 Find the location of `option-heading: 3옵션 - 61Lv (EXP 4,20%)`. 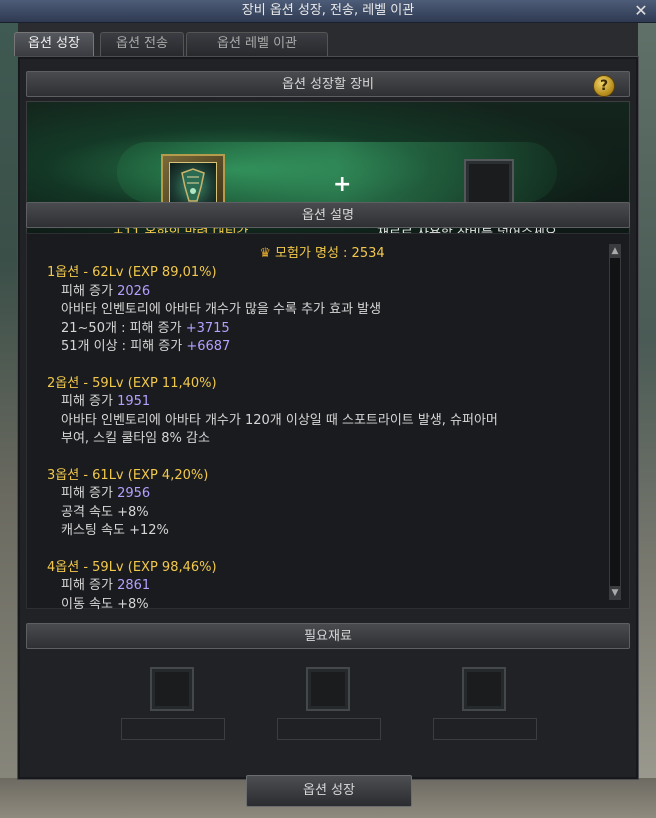

option-heading: 3옵션 - 61Lv (EXP 4,20%) is located at coordinates (327, 476).